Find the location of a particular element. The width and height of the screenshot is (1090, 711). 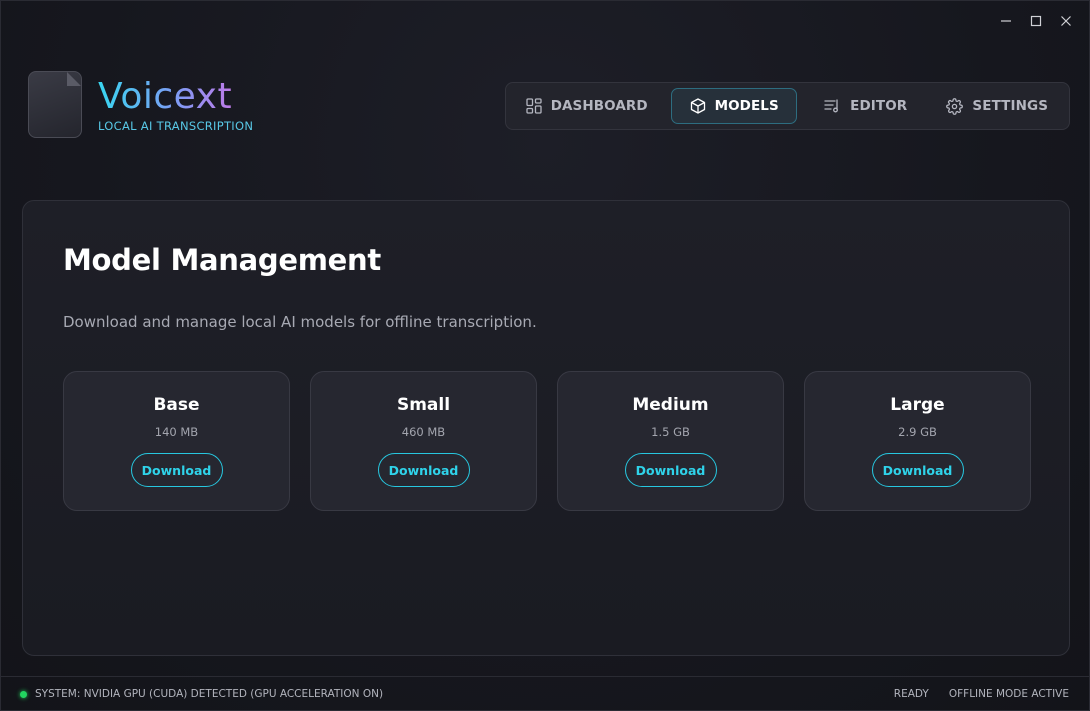

tab-models: MODELS is located at coordinates (734, 106).